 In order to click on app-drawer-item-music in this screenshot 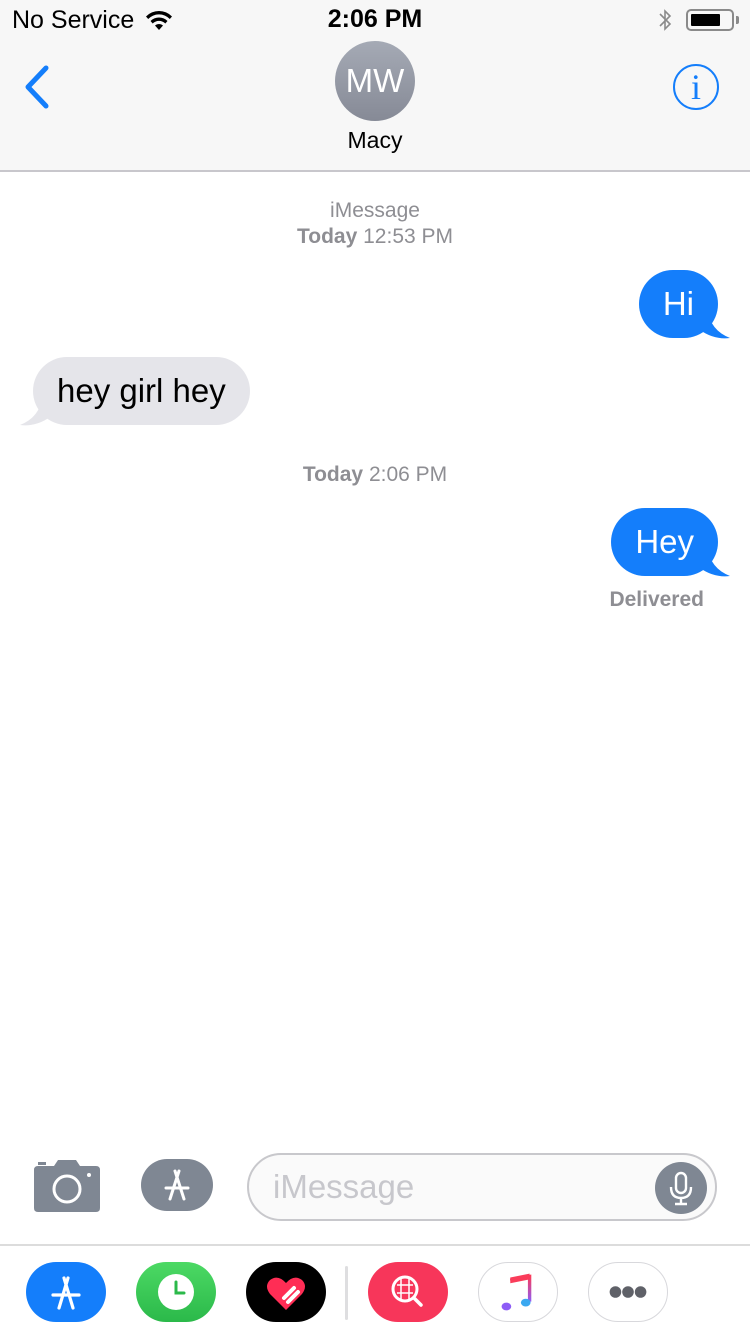, I will do `click(518, 1292)`.